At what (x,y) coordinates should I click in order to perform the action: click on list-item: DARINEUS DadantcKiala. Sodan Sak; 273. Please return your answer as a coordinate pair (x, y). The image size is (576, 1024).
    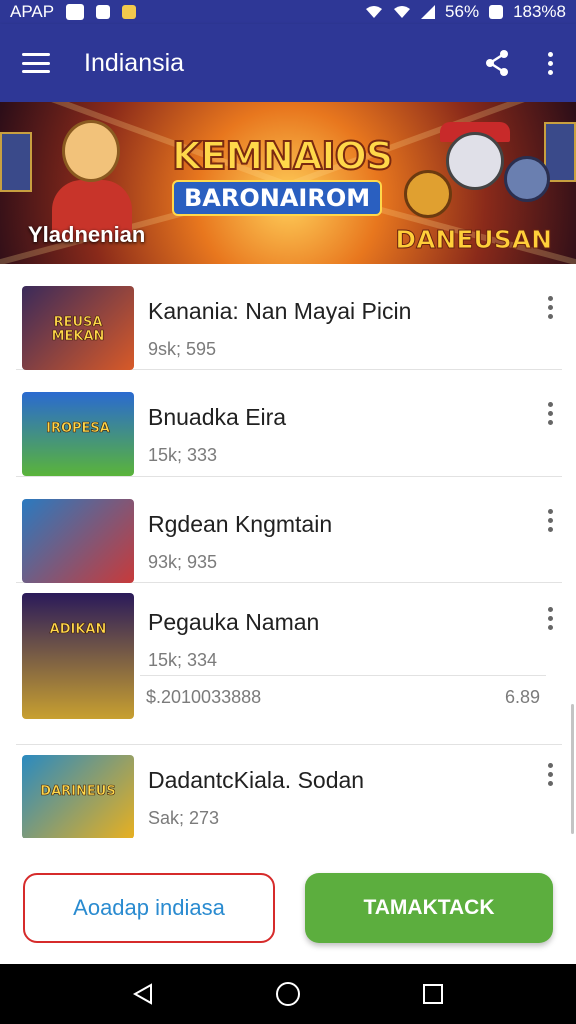
    Looking at the image, I should click on (289, 791).